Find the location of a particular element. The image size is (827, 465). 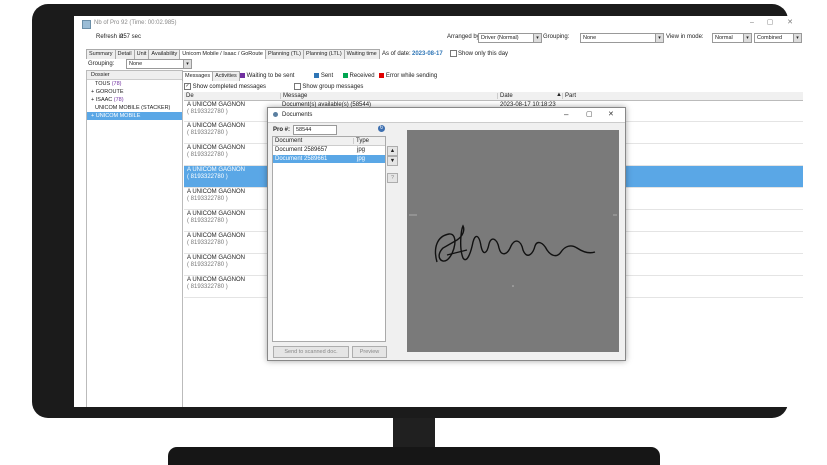

legend-label: Sent is located at coordinates (327, 76).